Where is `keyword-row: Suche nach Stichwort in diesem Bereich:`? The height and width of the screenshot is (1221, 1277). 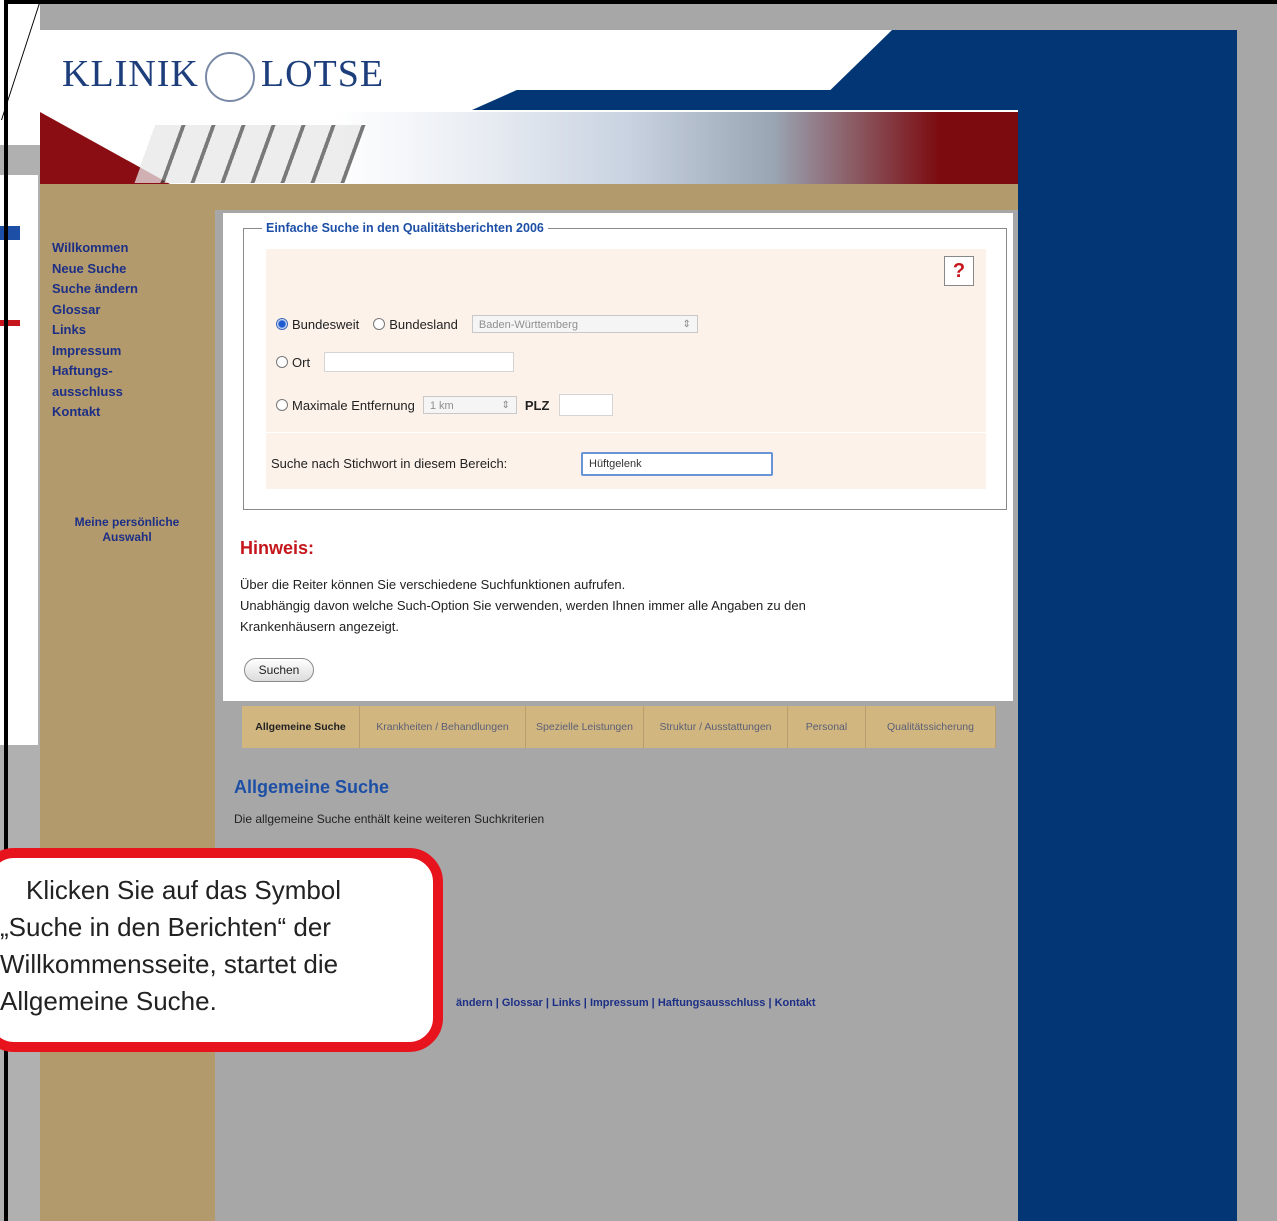 keyword-row: Suche nach Stichwort in diesem Bereich: is located at coordinates (389, 463).